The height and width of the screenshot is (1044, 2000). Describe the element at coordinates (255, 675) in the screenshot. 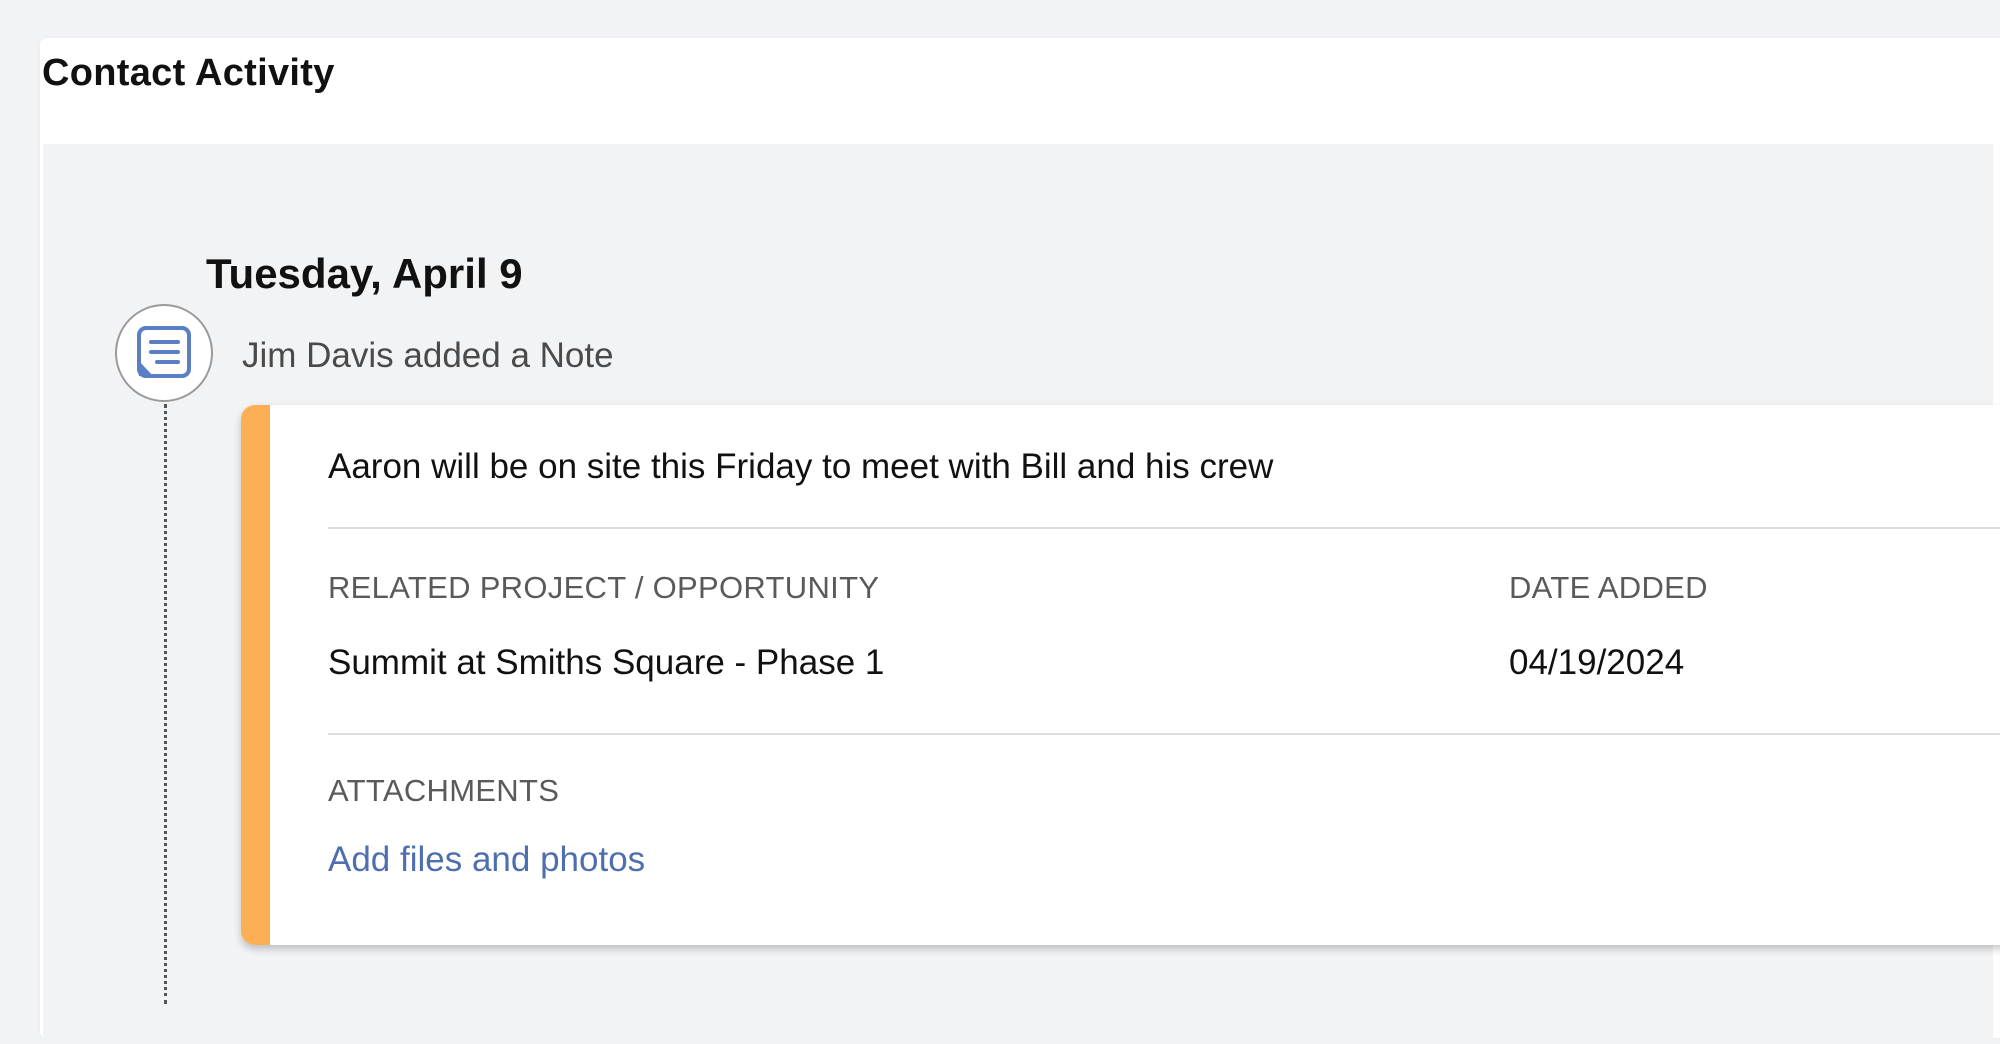

I see `note-accent-bar` at that location.